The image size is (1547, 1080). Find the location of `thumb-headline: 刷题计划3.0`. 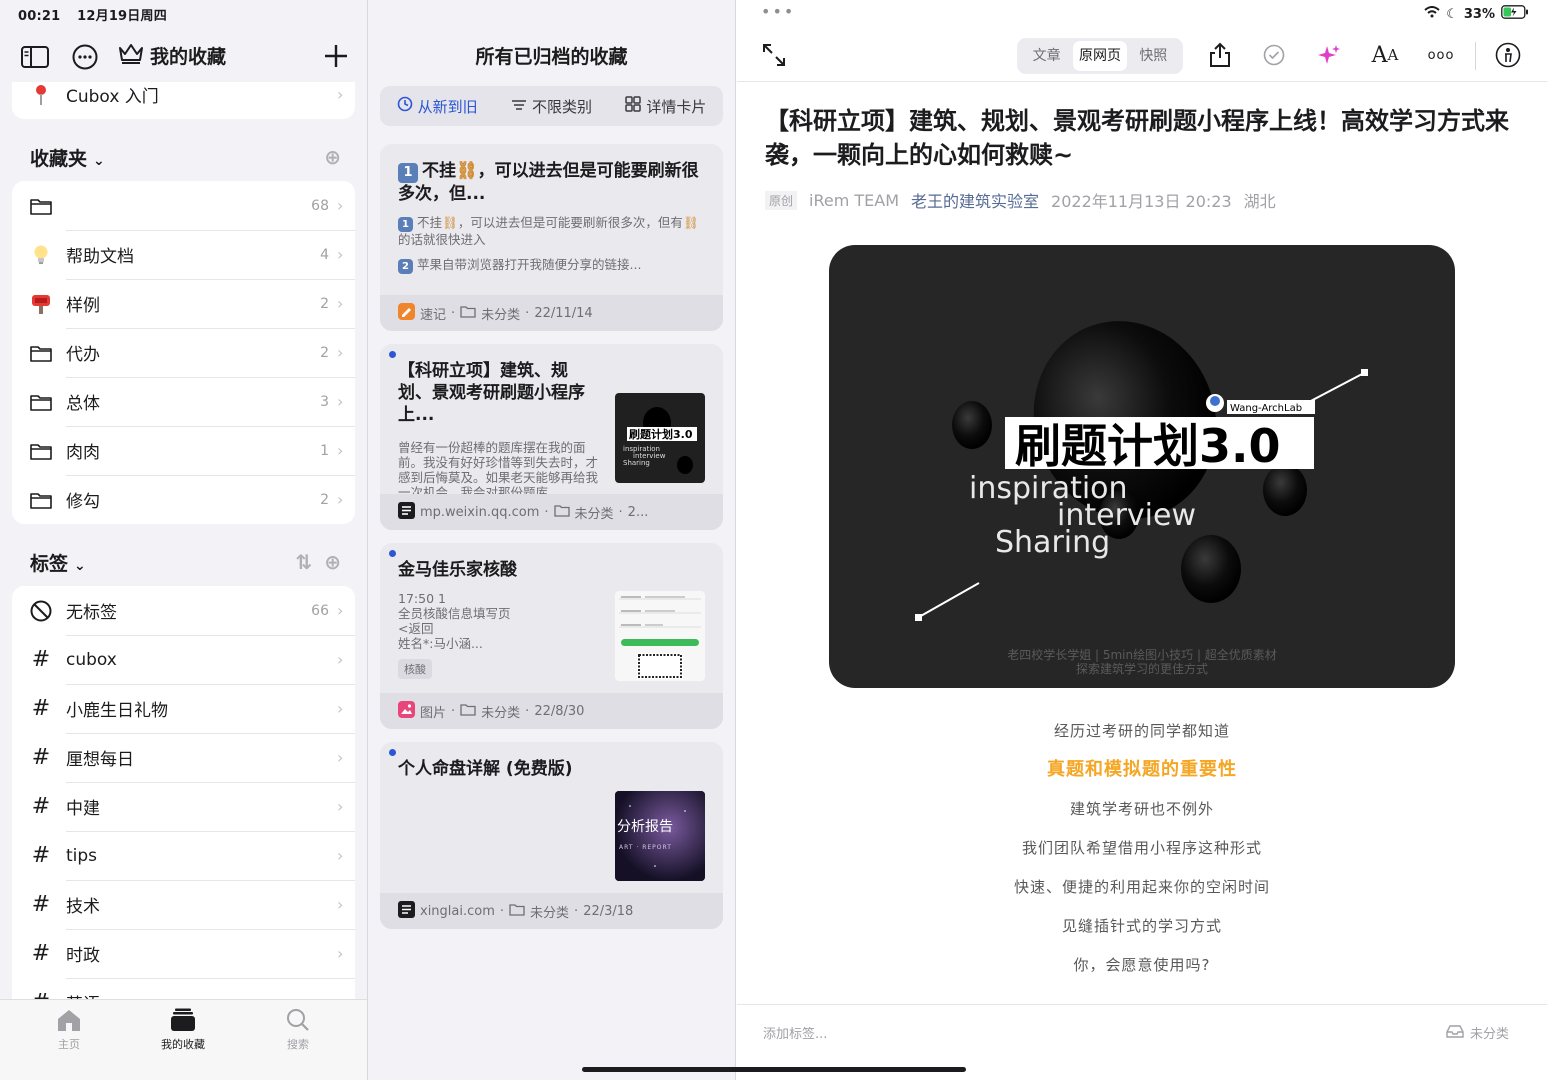

thumb-headline: 刷题计划3.0 is located at coordinates (661, 434).